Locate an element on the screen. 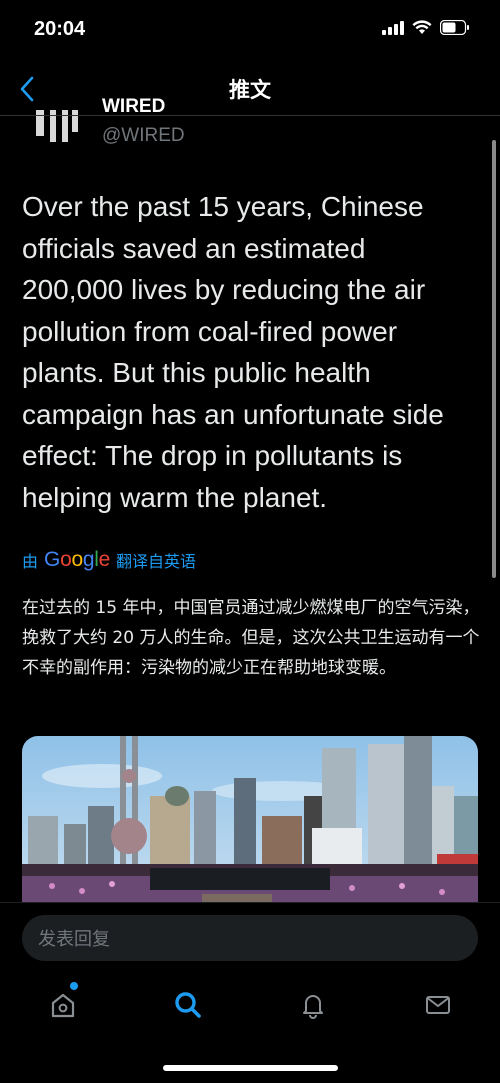  messages-icon is located at coordinates (438, 1005).